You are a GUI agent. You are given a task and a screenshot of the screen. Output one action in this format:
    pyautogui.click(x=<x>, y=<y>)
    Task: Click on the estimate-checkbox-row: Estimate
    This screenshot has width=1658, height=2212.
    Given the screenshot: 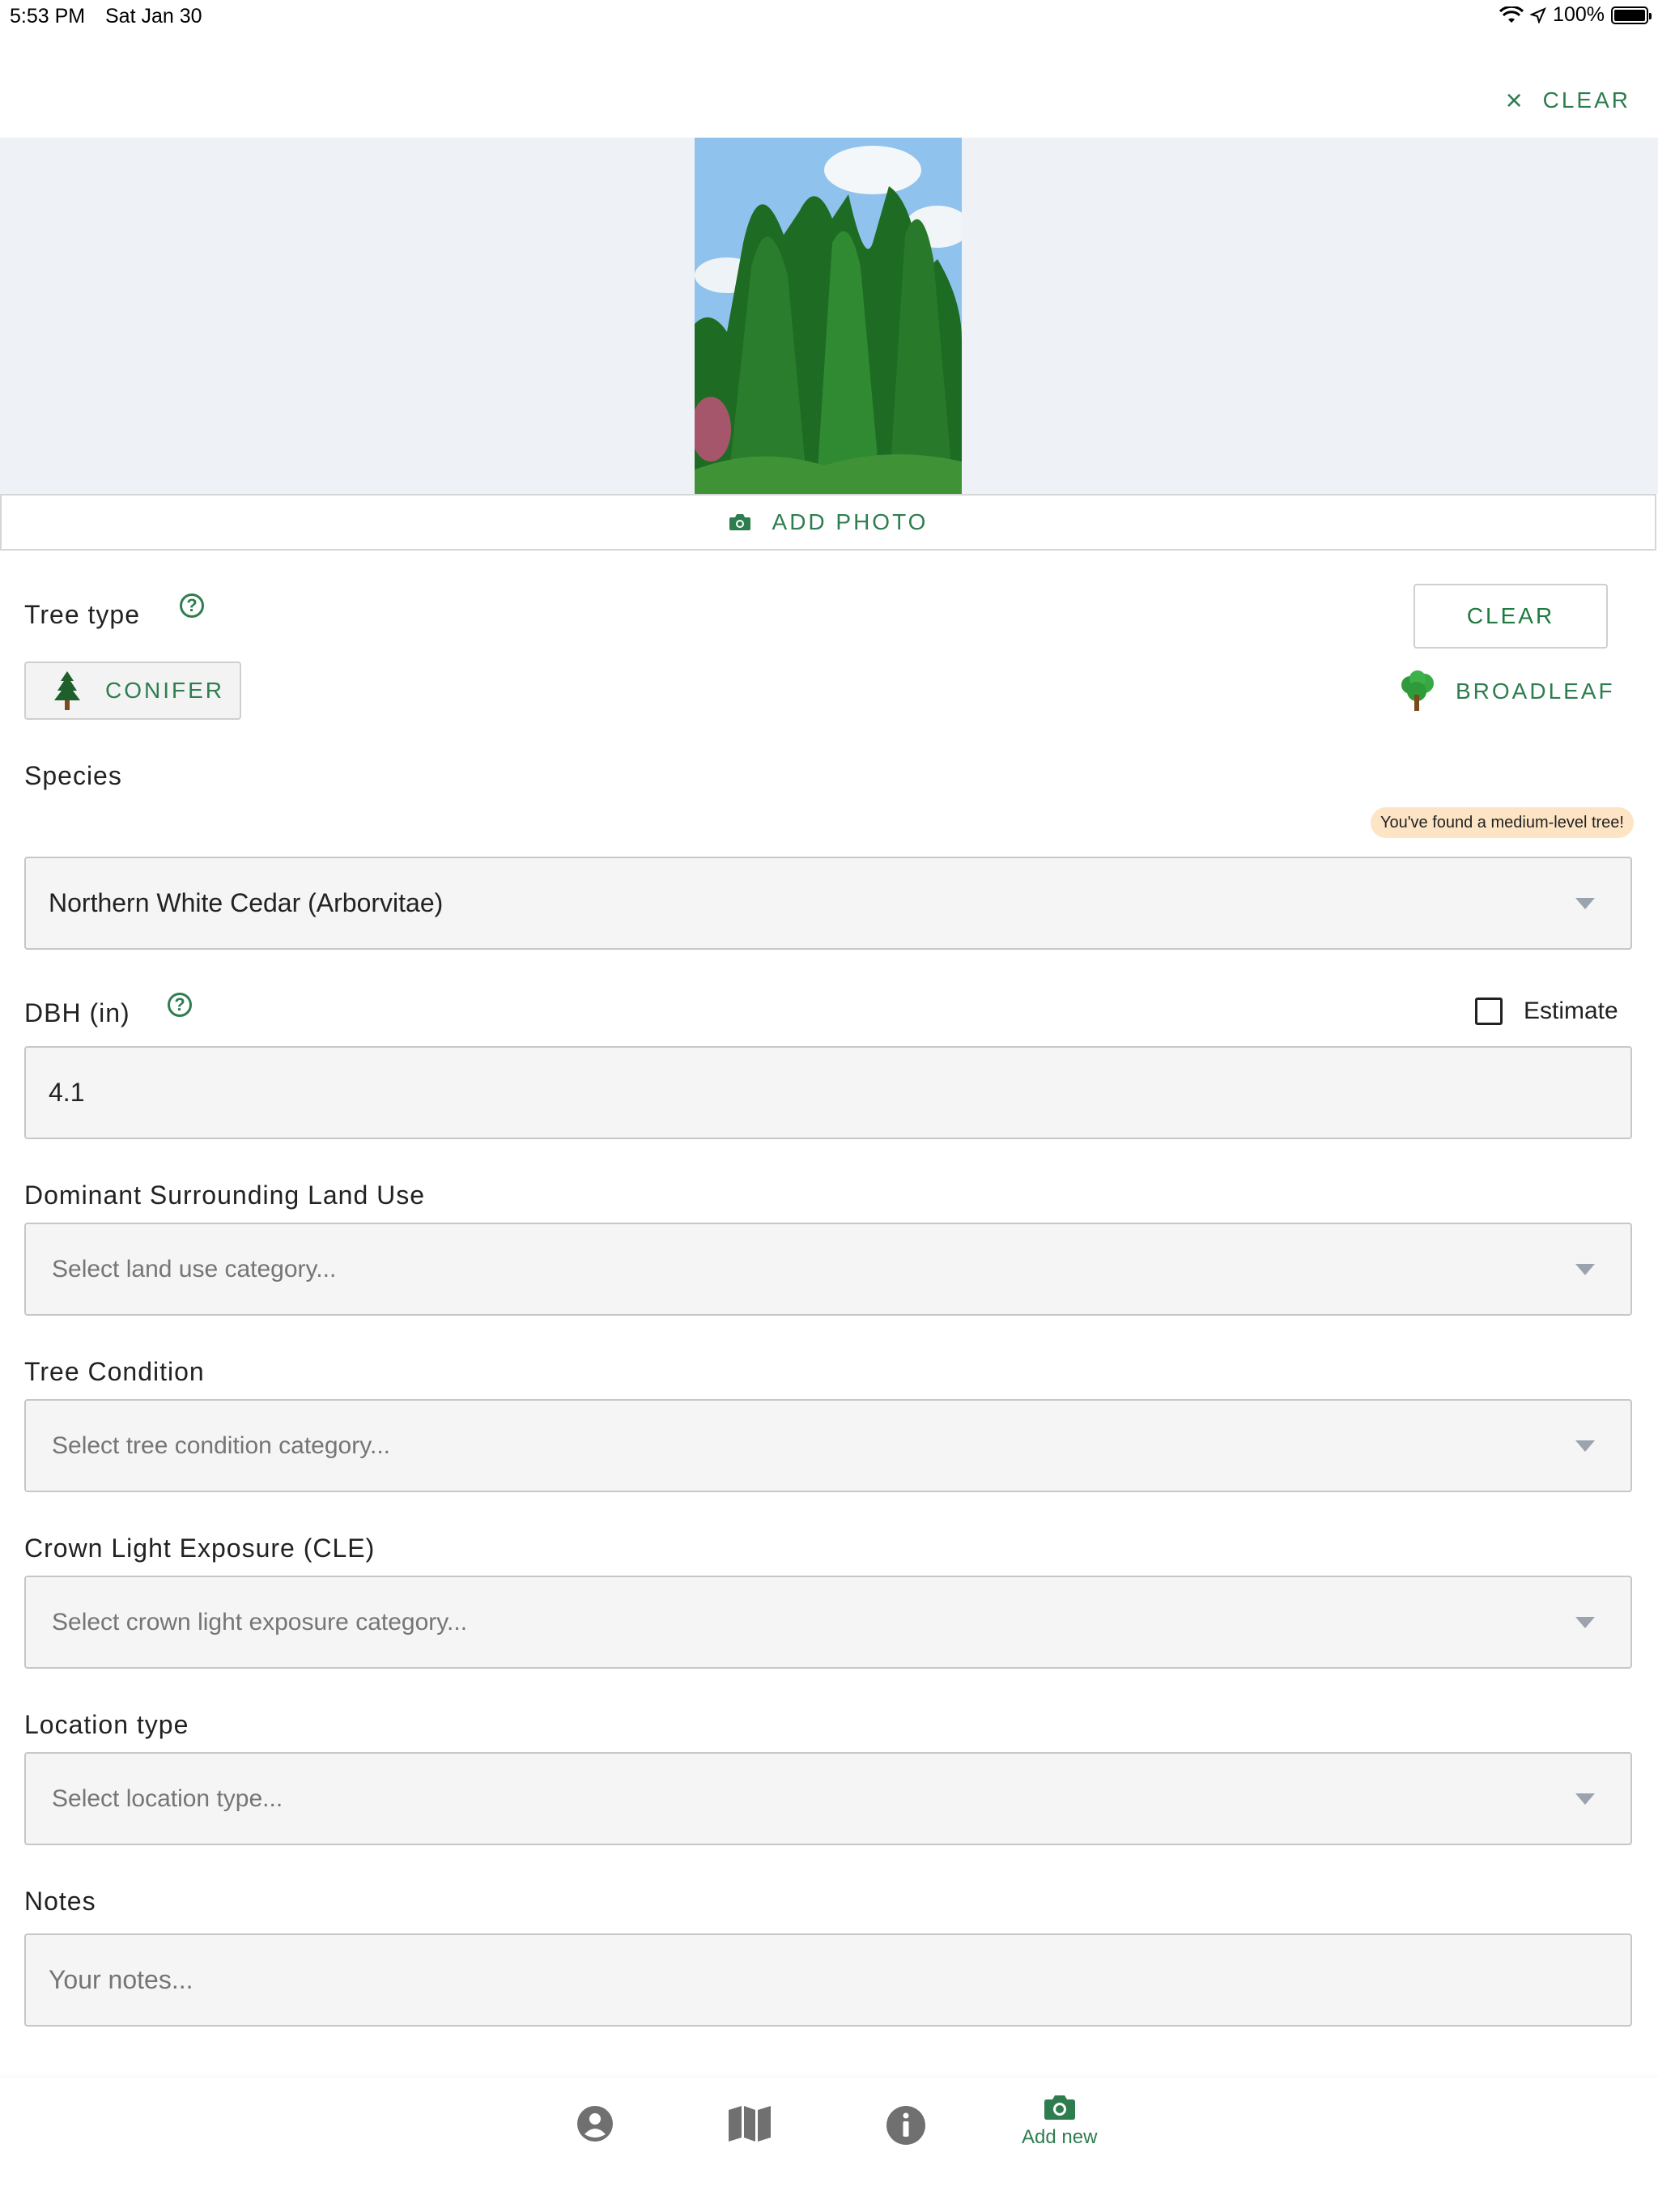 What is the action you would take?
    pyautogui.click(x=1546, y=1011)
    